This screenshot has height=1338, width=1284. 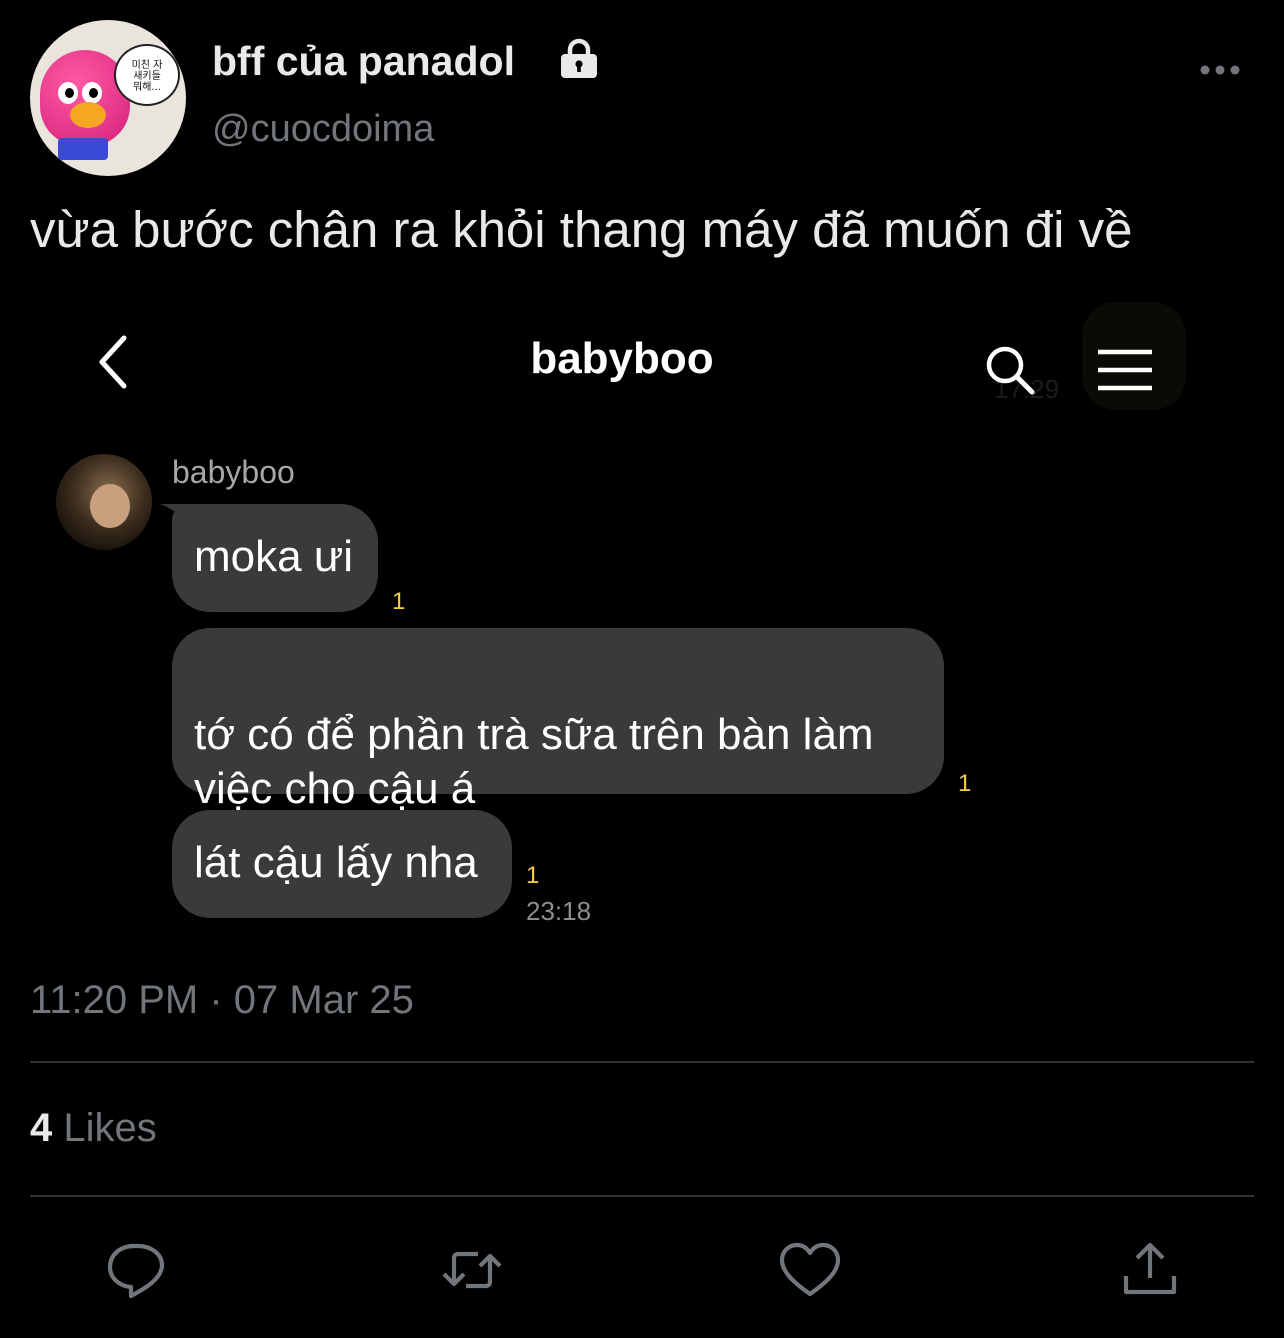 I want to click on reply-icon, so click(x=136, y=1270).